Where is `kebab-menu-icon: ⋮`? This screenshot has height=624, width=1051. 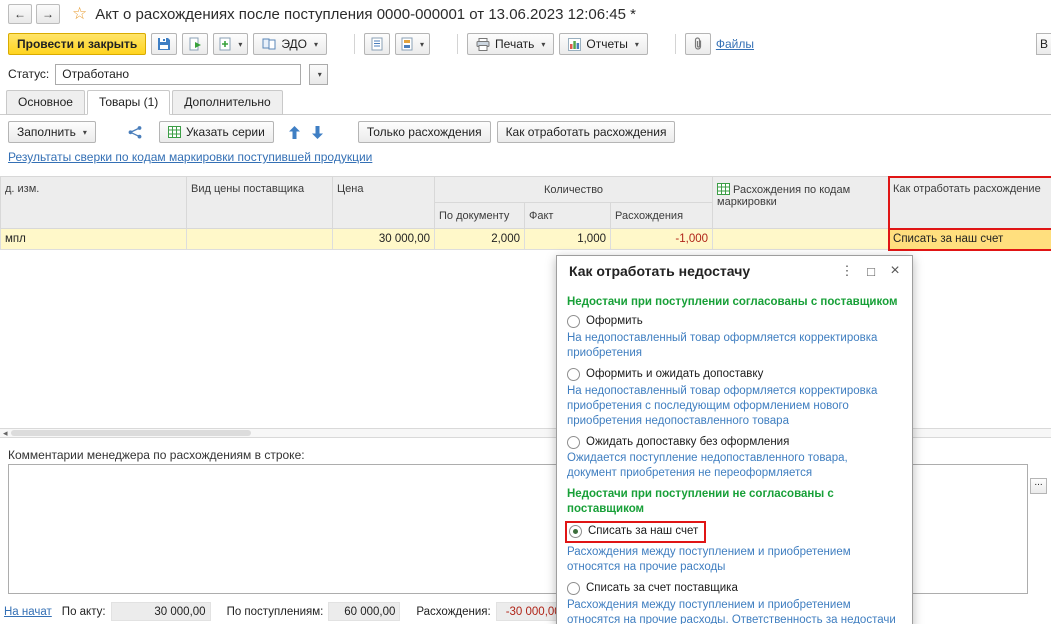
kebab-menu-icon: ⋮ is located at coordinates (847, 271).